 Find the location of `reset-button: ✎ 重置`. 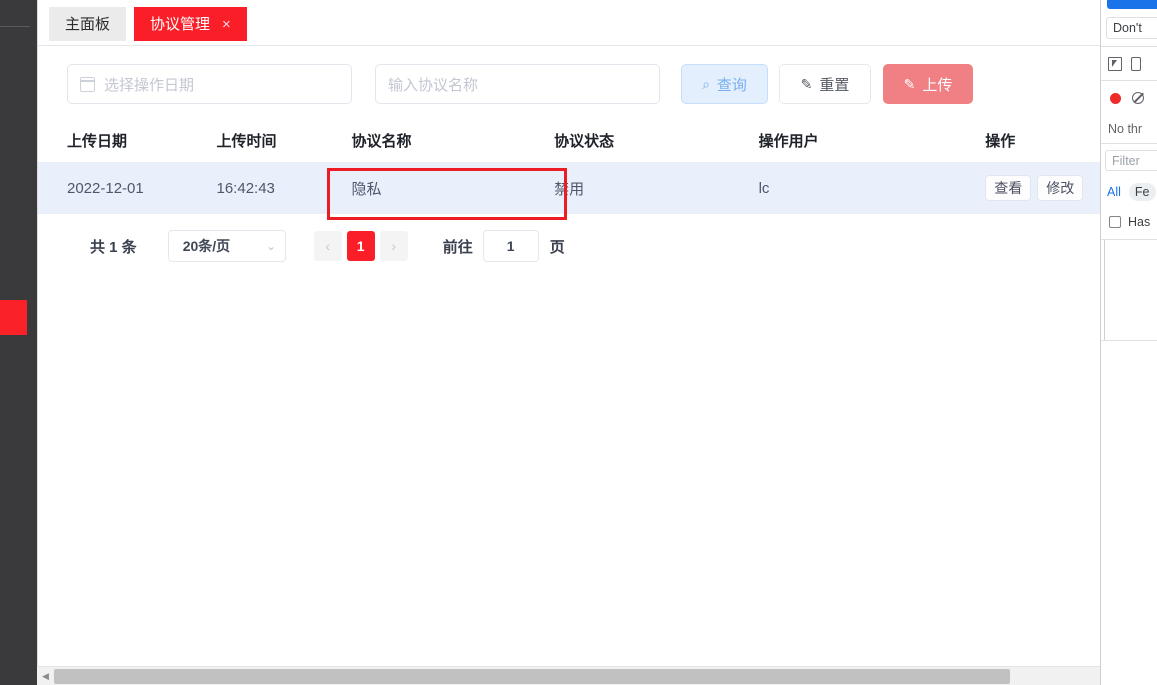

reset-button: ✎ 重置 is located at coordinates (825, 84).